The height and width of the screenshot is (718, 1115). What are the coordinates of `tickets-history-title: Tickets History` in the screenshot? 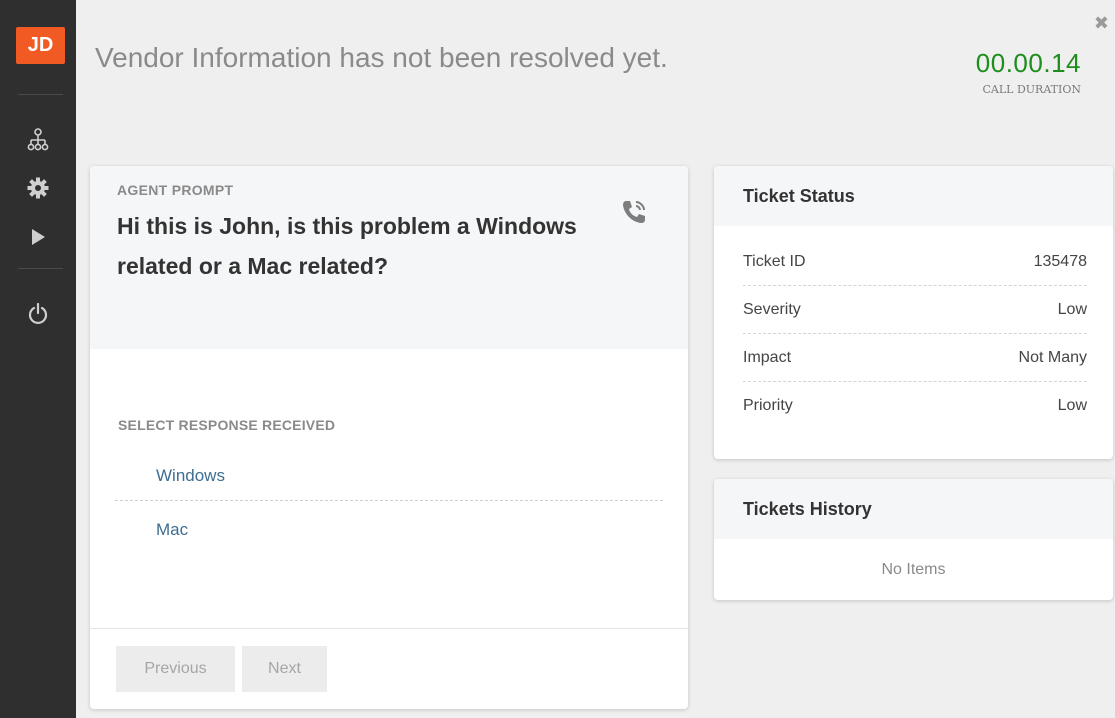 It's located at (913, 509).